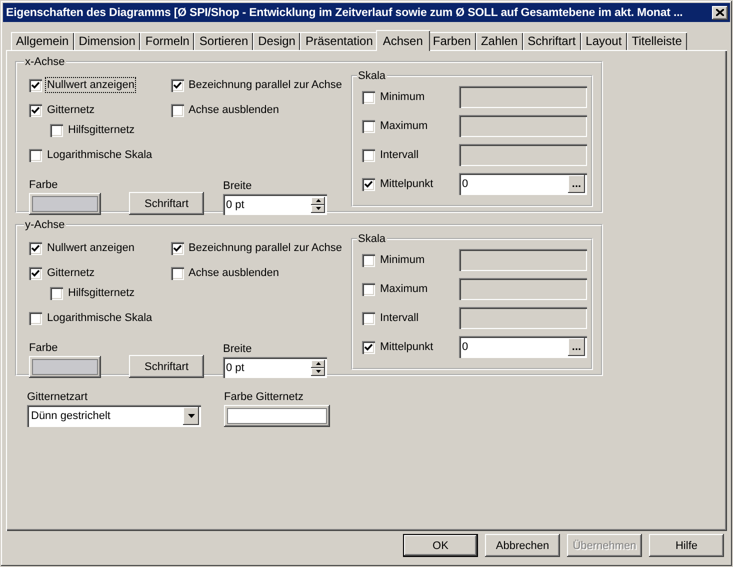 This screenshot has height=567, width=733. What do you see at coordinates (167, 41) in the screenshot?
I see `tab: Formeln` at bounding box center [167, 41].